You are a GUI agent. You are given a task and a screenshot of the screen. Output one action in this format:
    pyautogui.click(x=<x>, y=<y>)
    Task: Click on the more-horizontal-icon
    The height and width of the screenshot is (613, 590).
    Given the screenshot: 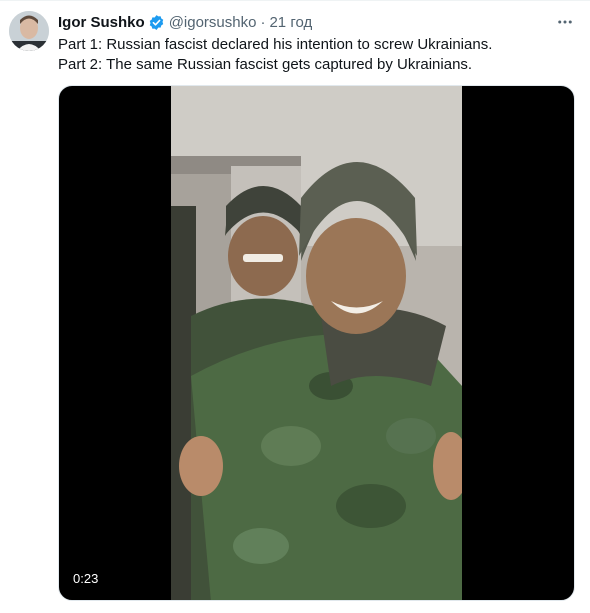 What is the action you would take?
    pyautogui.click(x=565, y=22)
    